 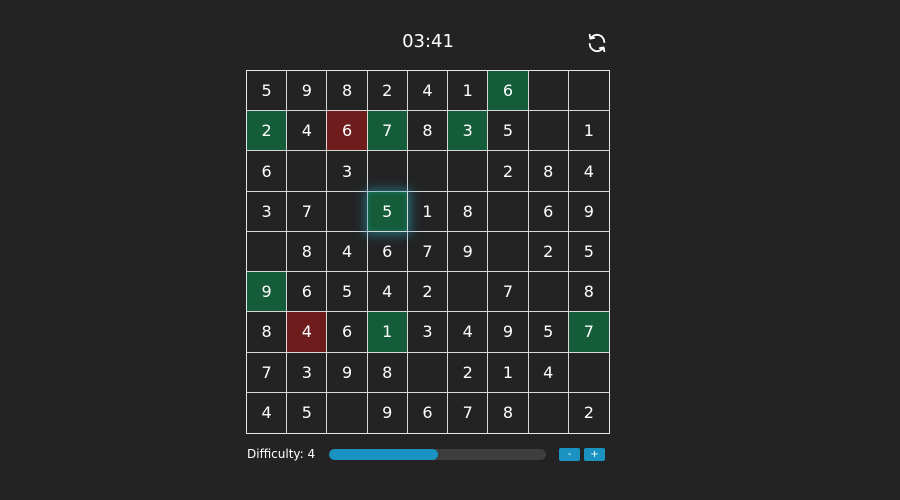 I want to click on timer-display: 03:41, so click(x=428, y=41).